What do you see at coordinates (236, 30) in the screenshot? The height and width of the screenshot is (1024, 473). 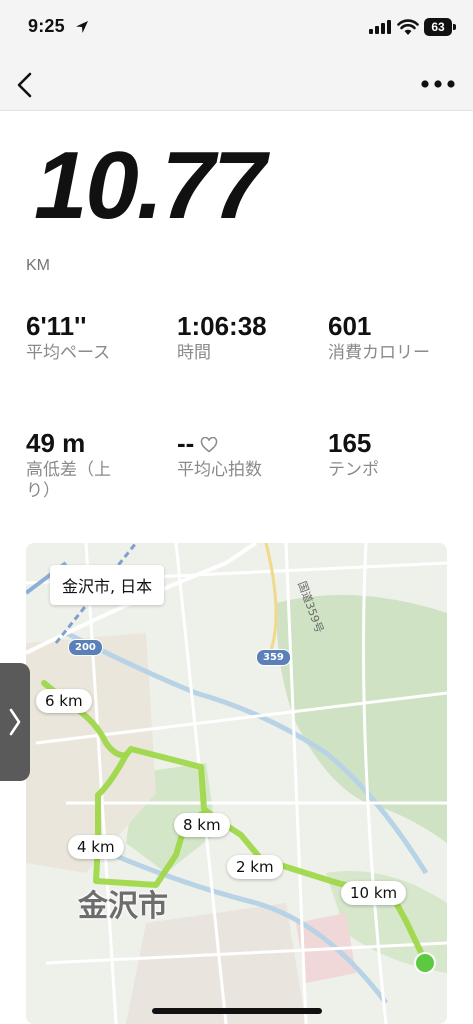 I see `status-bar: 9:25 63` at bounding box center [236, 30].